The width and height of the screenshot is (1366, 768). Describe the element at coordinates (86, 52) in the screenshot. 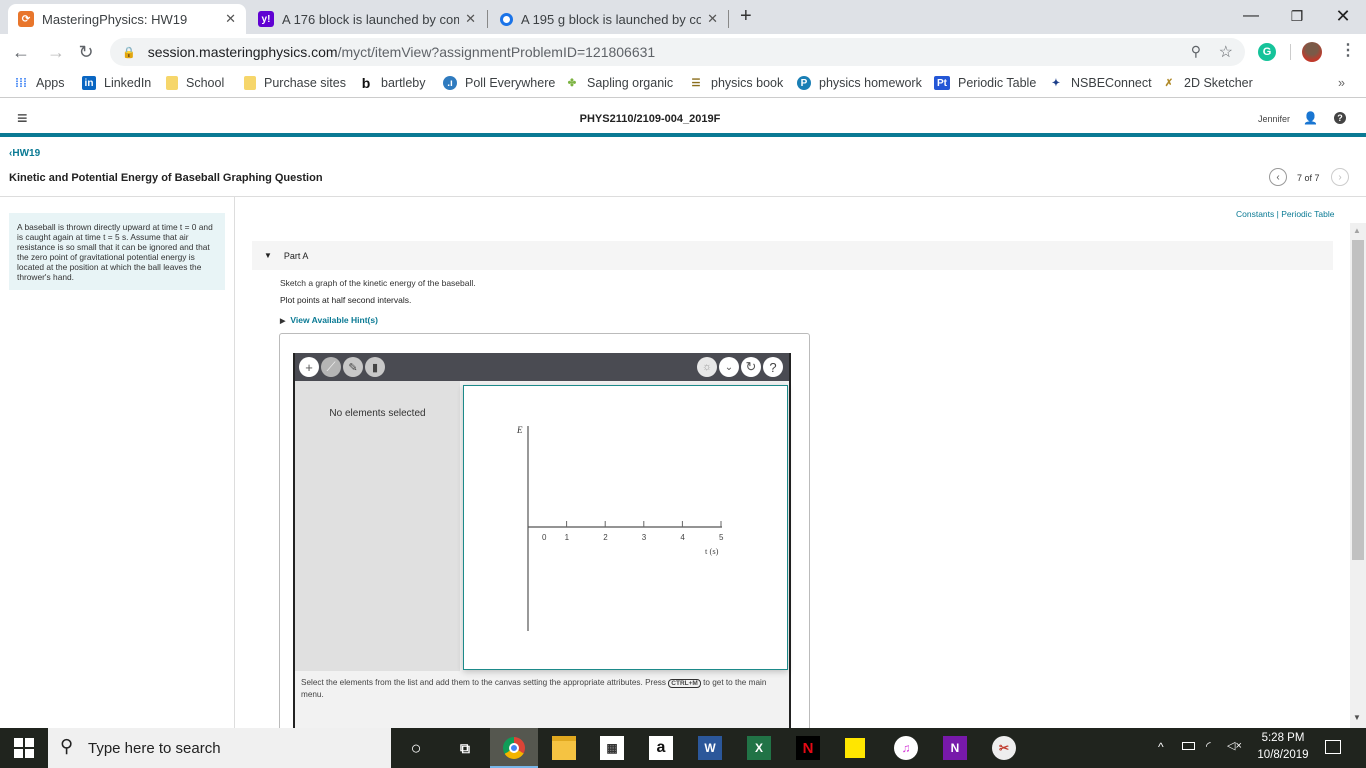

I see `reload-icon: ↻` at that location.